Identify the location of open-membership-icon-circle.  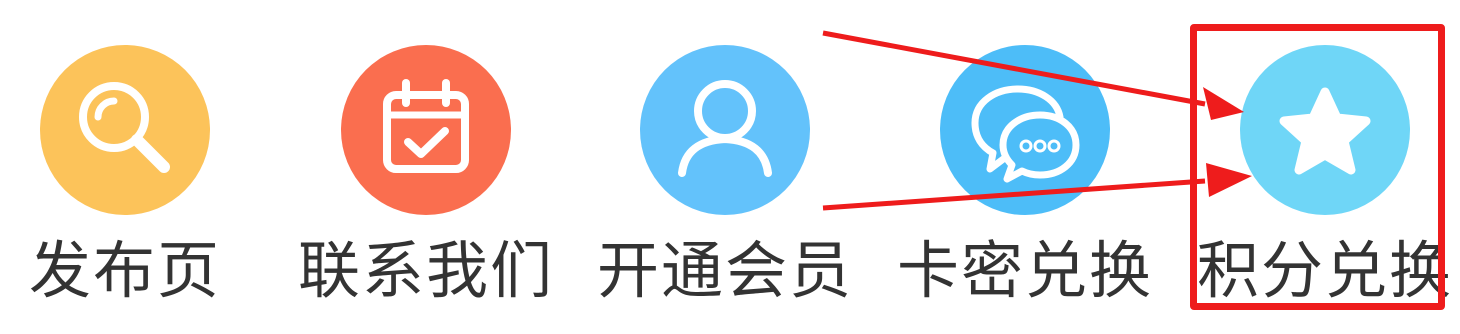
(725, 130).